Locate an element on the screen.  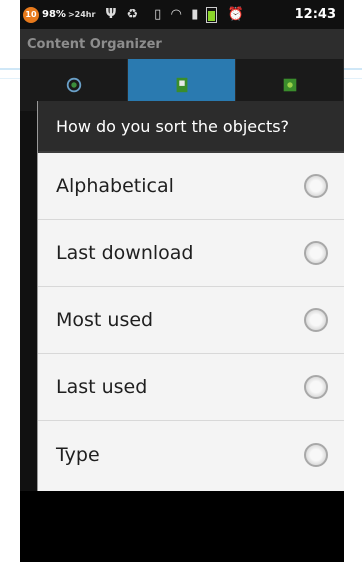
option-label: Last download is located at coordinates (125, 253).